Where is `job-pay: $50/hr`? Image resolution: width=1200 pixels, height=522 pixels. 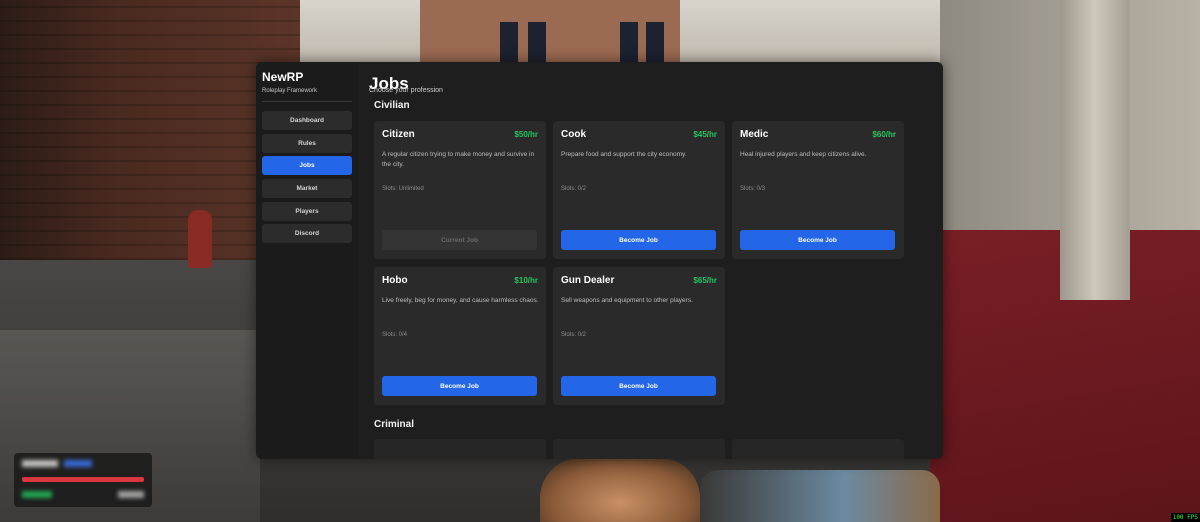 job-pay: $50/hr is located at coordinates (526, 134).